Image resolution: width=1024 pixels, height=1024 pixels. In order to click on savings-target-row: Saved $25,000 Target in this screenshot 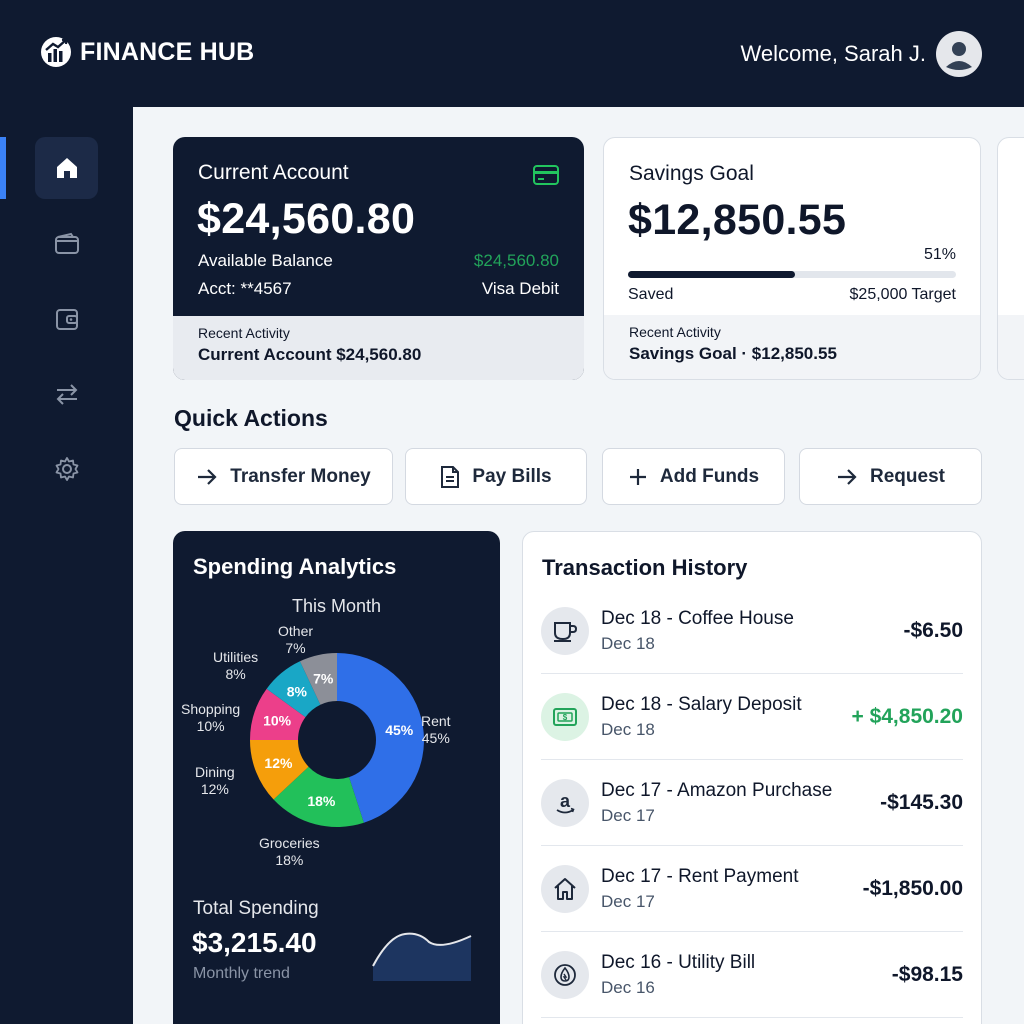, I will do `click(792, 295)`.